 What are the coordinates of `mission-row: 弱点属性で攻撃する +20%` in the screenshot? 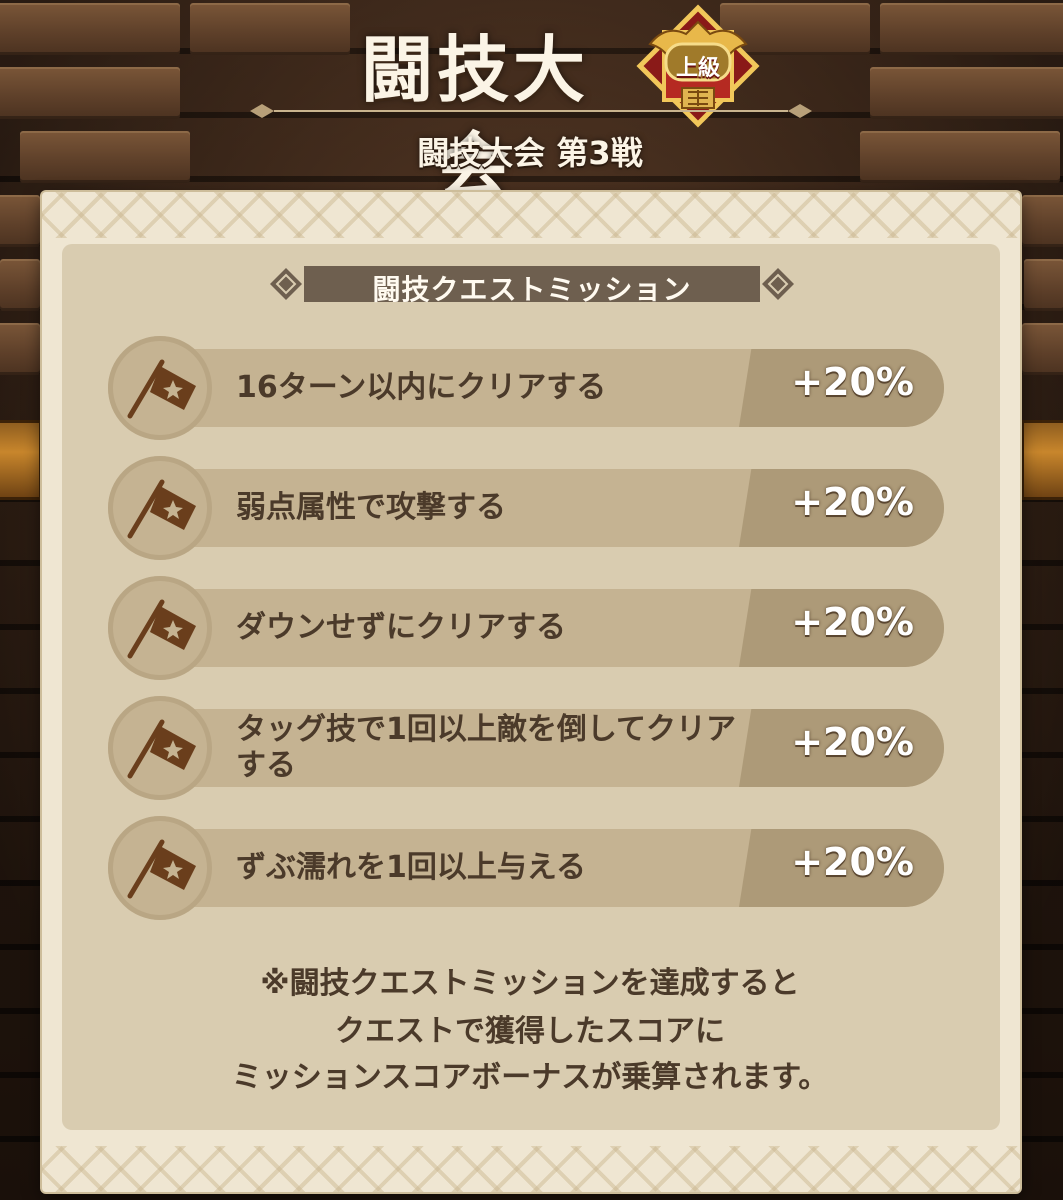 It's located at (526, 508).